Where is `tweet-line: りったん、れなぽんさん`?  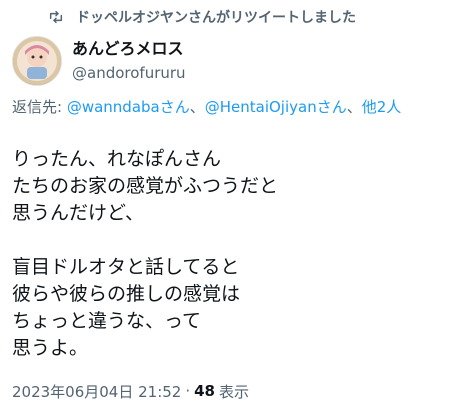 tweet-line: りったん、れなぽんさん is located at coordinates (117, 159).